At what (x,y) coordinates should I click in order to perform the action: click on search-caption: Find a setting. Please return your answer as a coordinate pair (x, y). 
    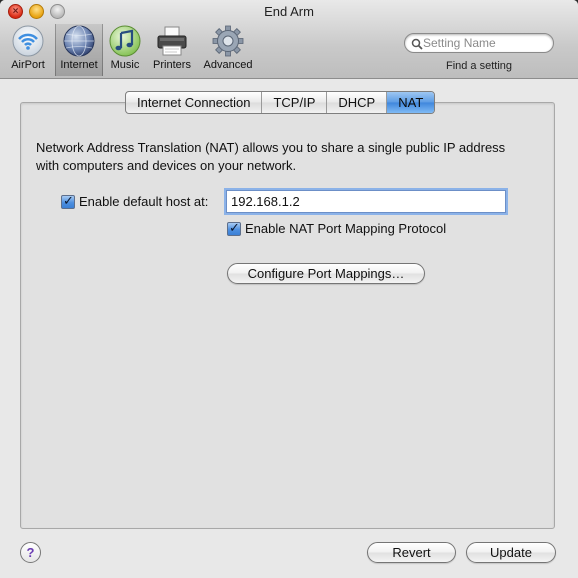
    Looking at the image, I should click on (479, 66).